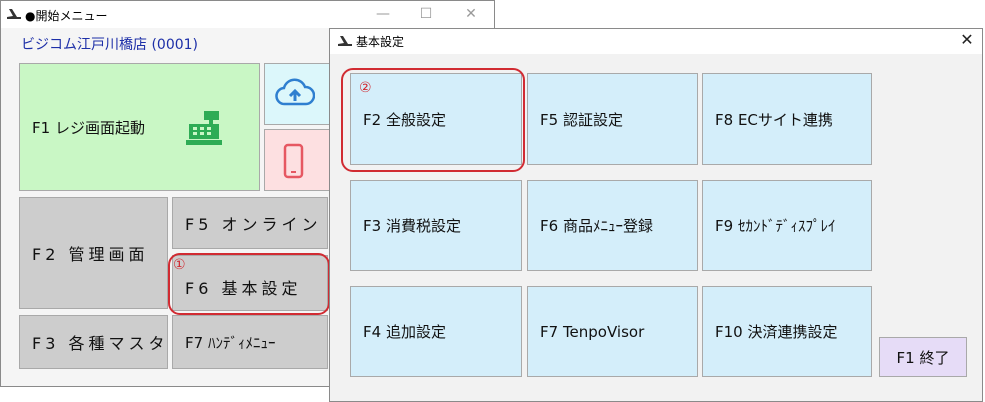  I want to click on close-button: ✕, so click(471, 14).